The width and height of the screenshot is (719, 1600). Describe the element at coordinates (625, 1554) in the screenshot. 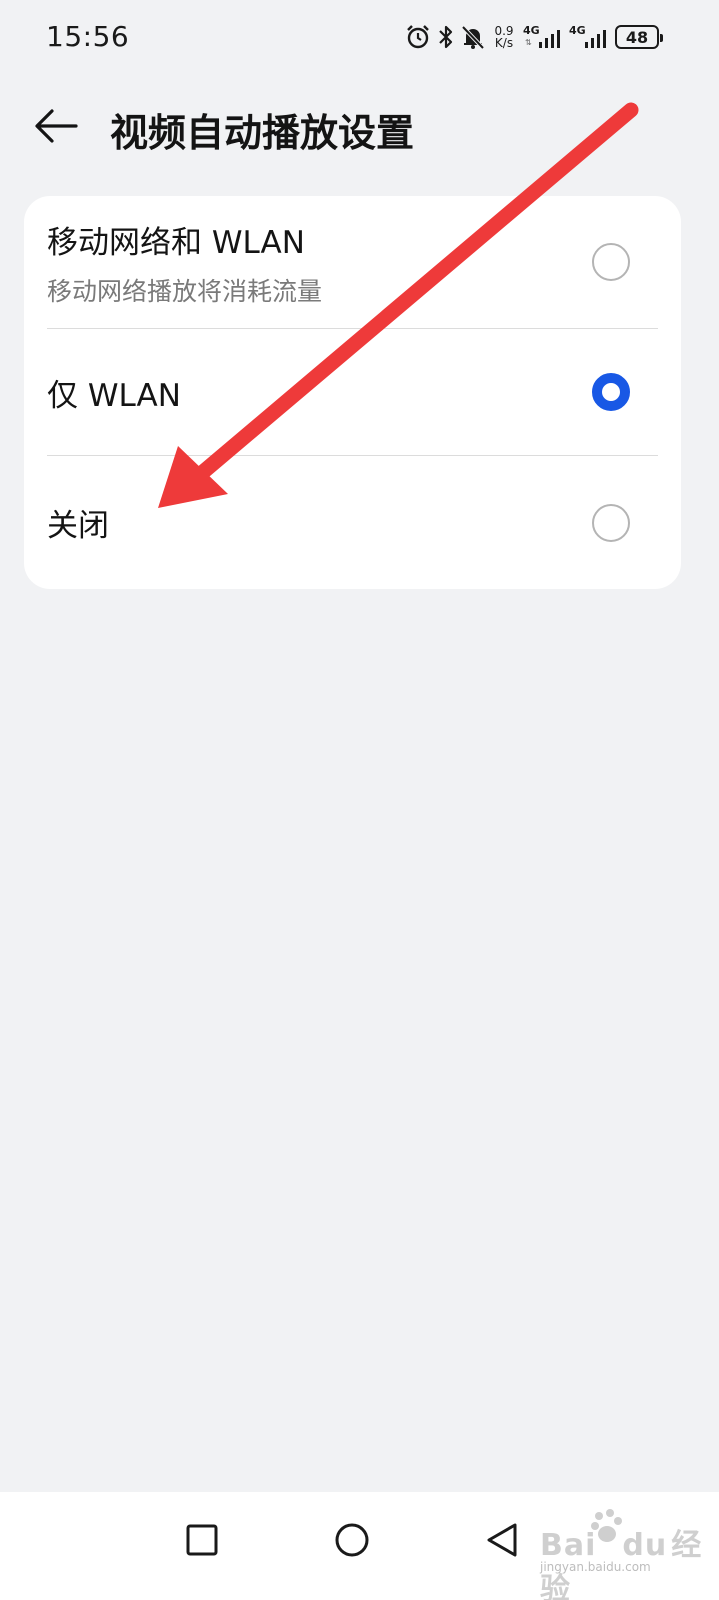

I see `baidu-jingyan-watermark: Bai du 经验 jingyan.baidu.com` at that location.